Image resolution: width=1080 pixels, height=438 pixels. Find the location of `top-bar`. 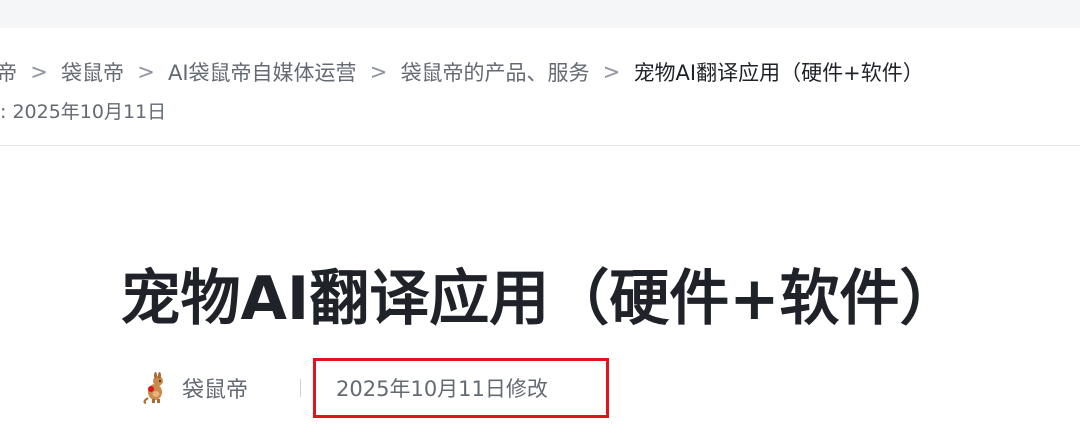

top-bar is located at coordinates (540, 14).